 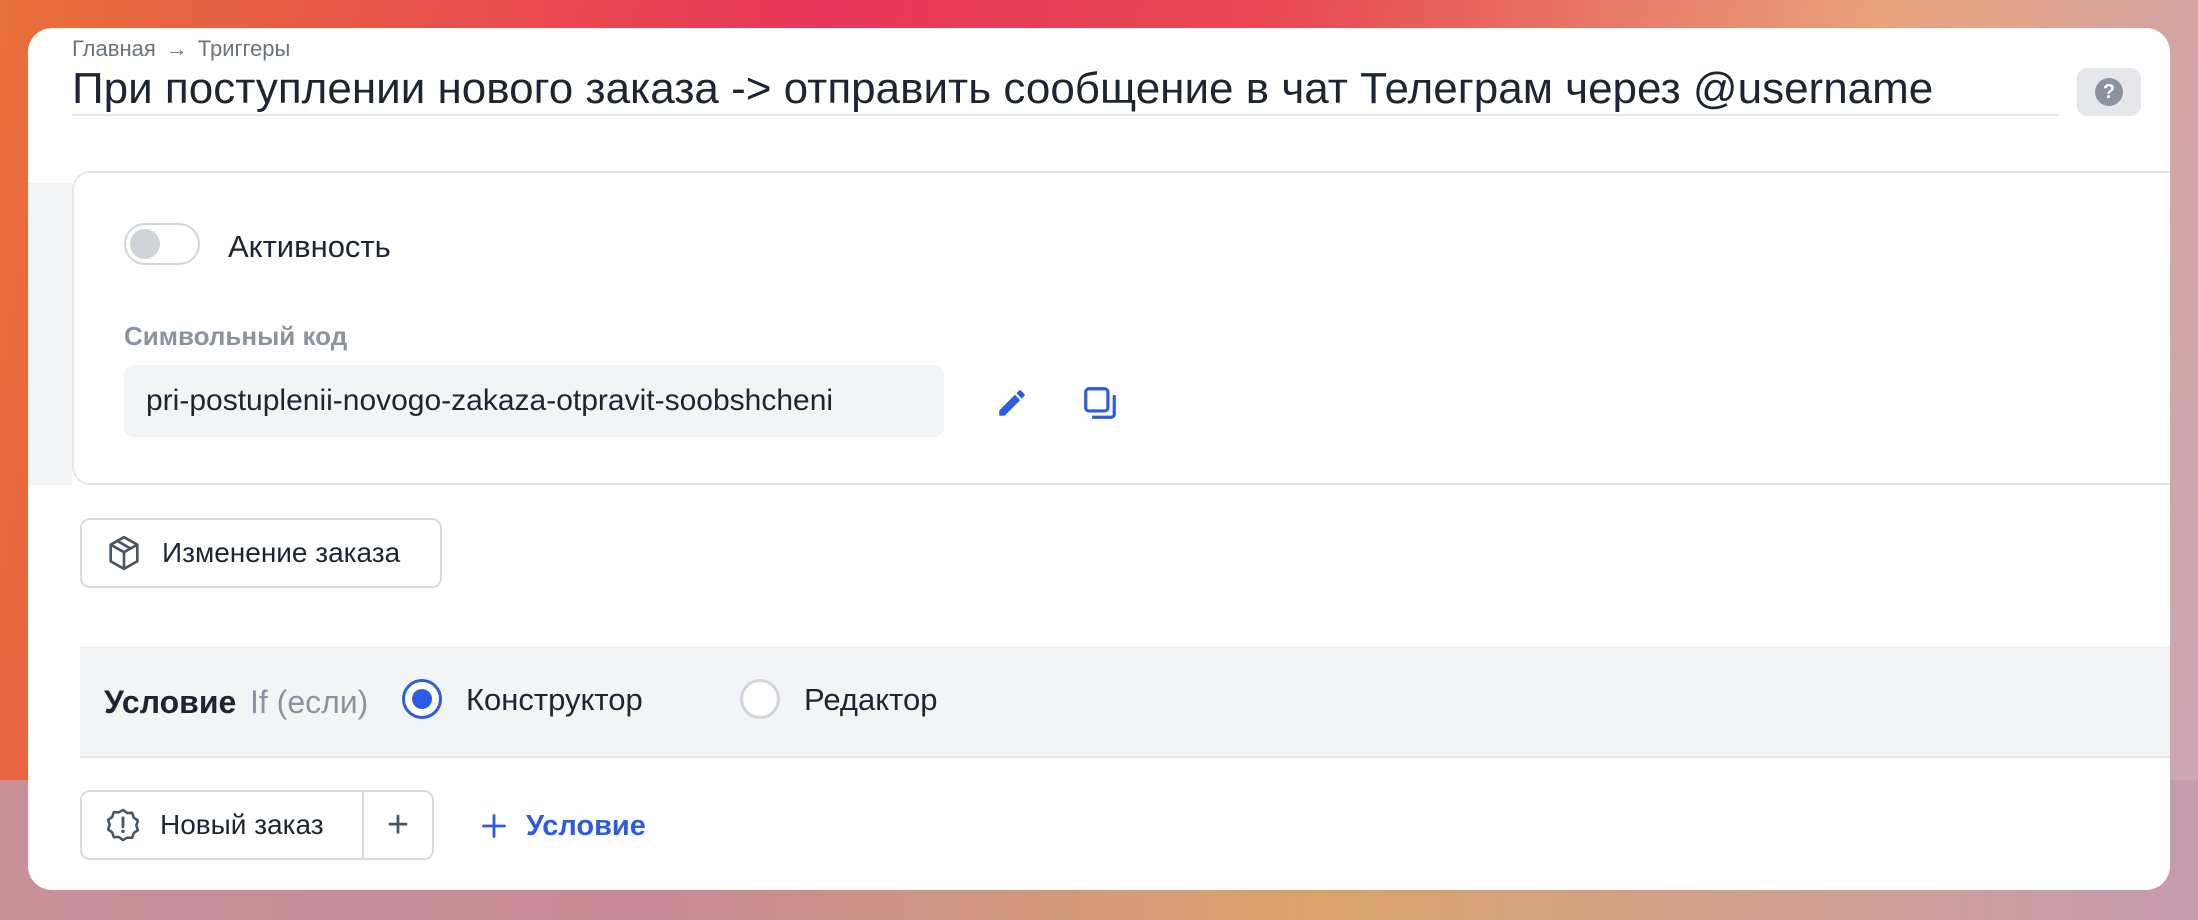 What do you see at coordinates (236, 336) in the screenshot?
I see `code-label: Символьный код` at bounding box center [236, 336].